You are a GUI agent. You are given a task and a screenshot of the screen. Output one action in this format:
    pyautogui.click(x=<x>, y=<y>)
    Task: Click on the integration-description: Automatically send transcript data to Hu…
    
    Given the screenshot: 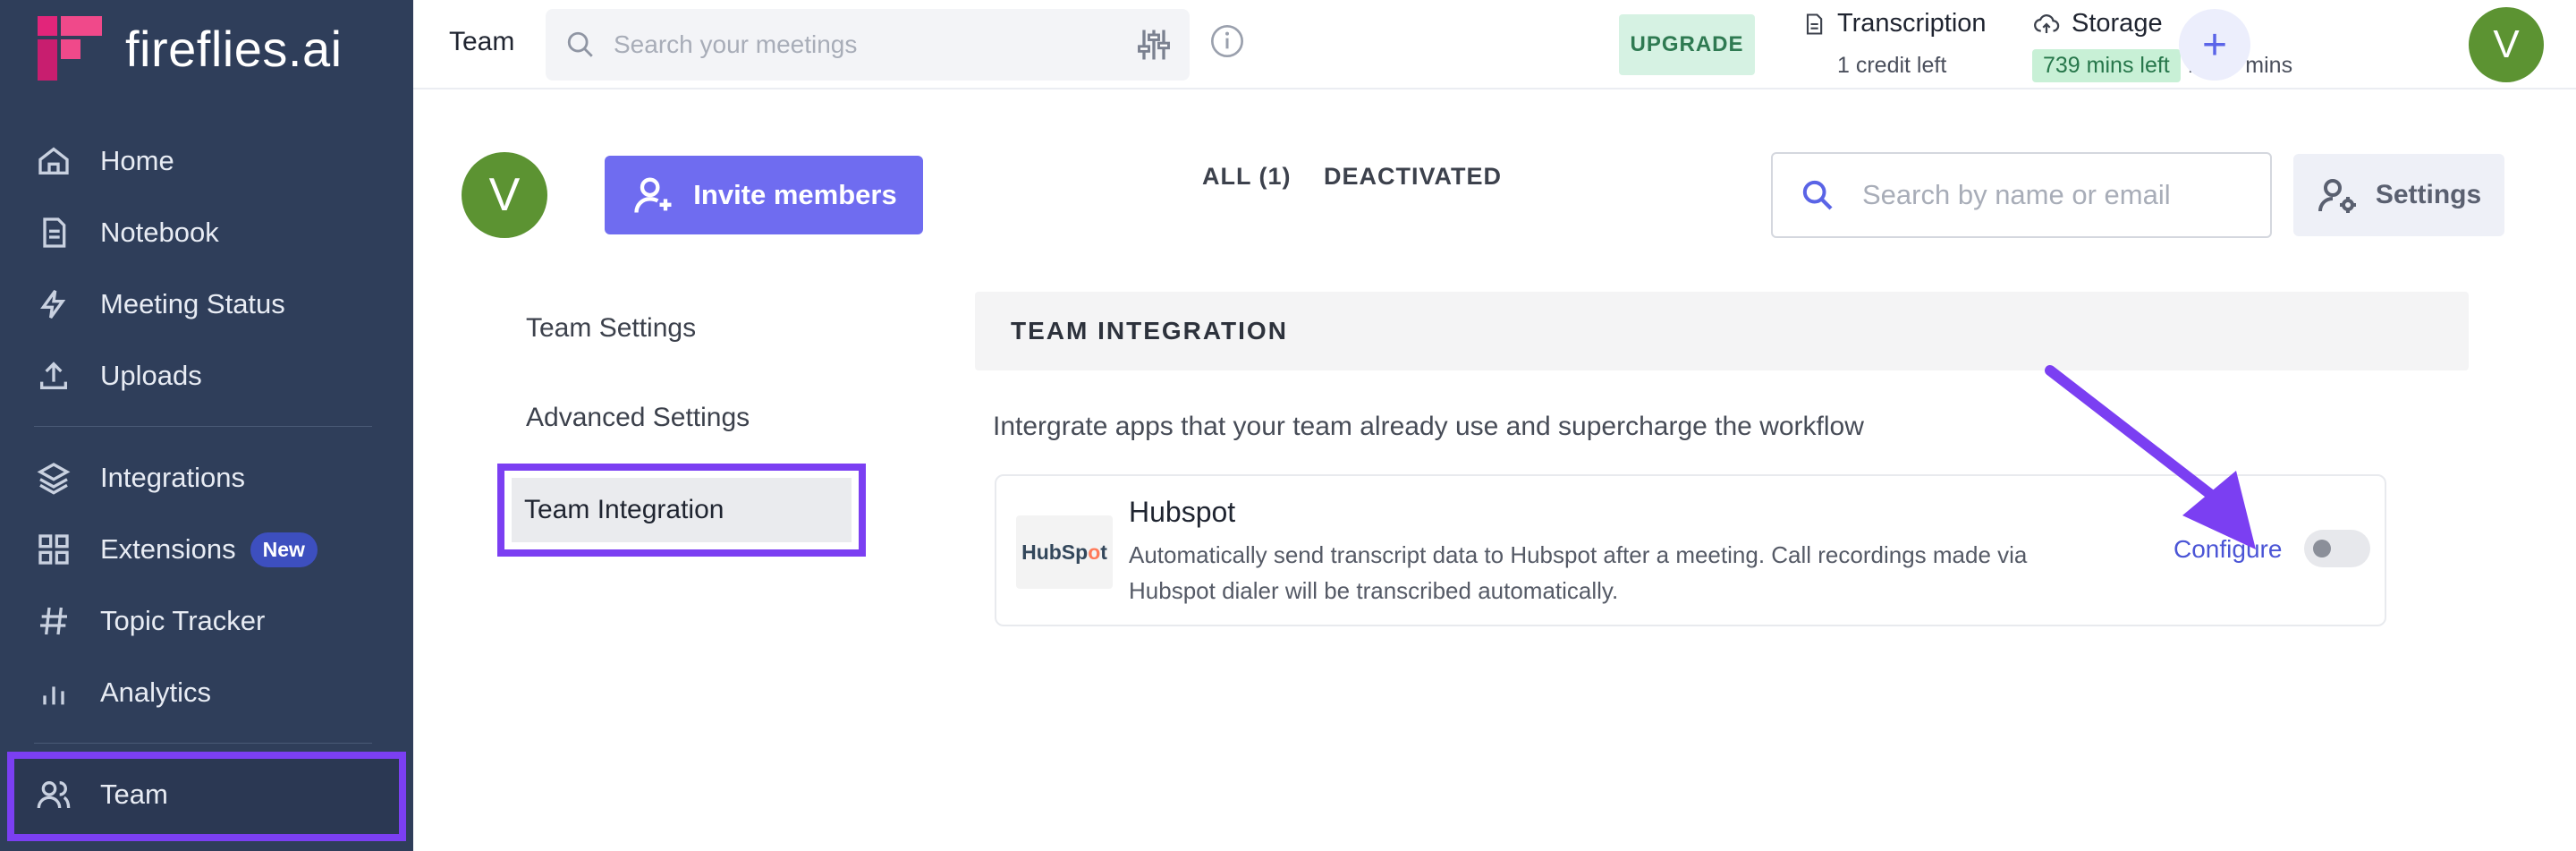 What is the action you would take?
    pyautogui.click(x=1578, y=572)
    